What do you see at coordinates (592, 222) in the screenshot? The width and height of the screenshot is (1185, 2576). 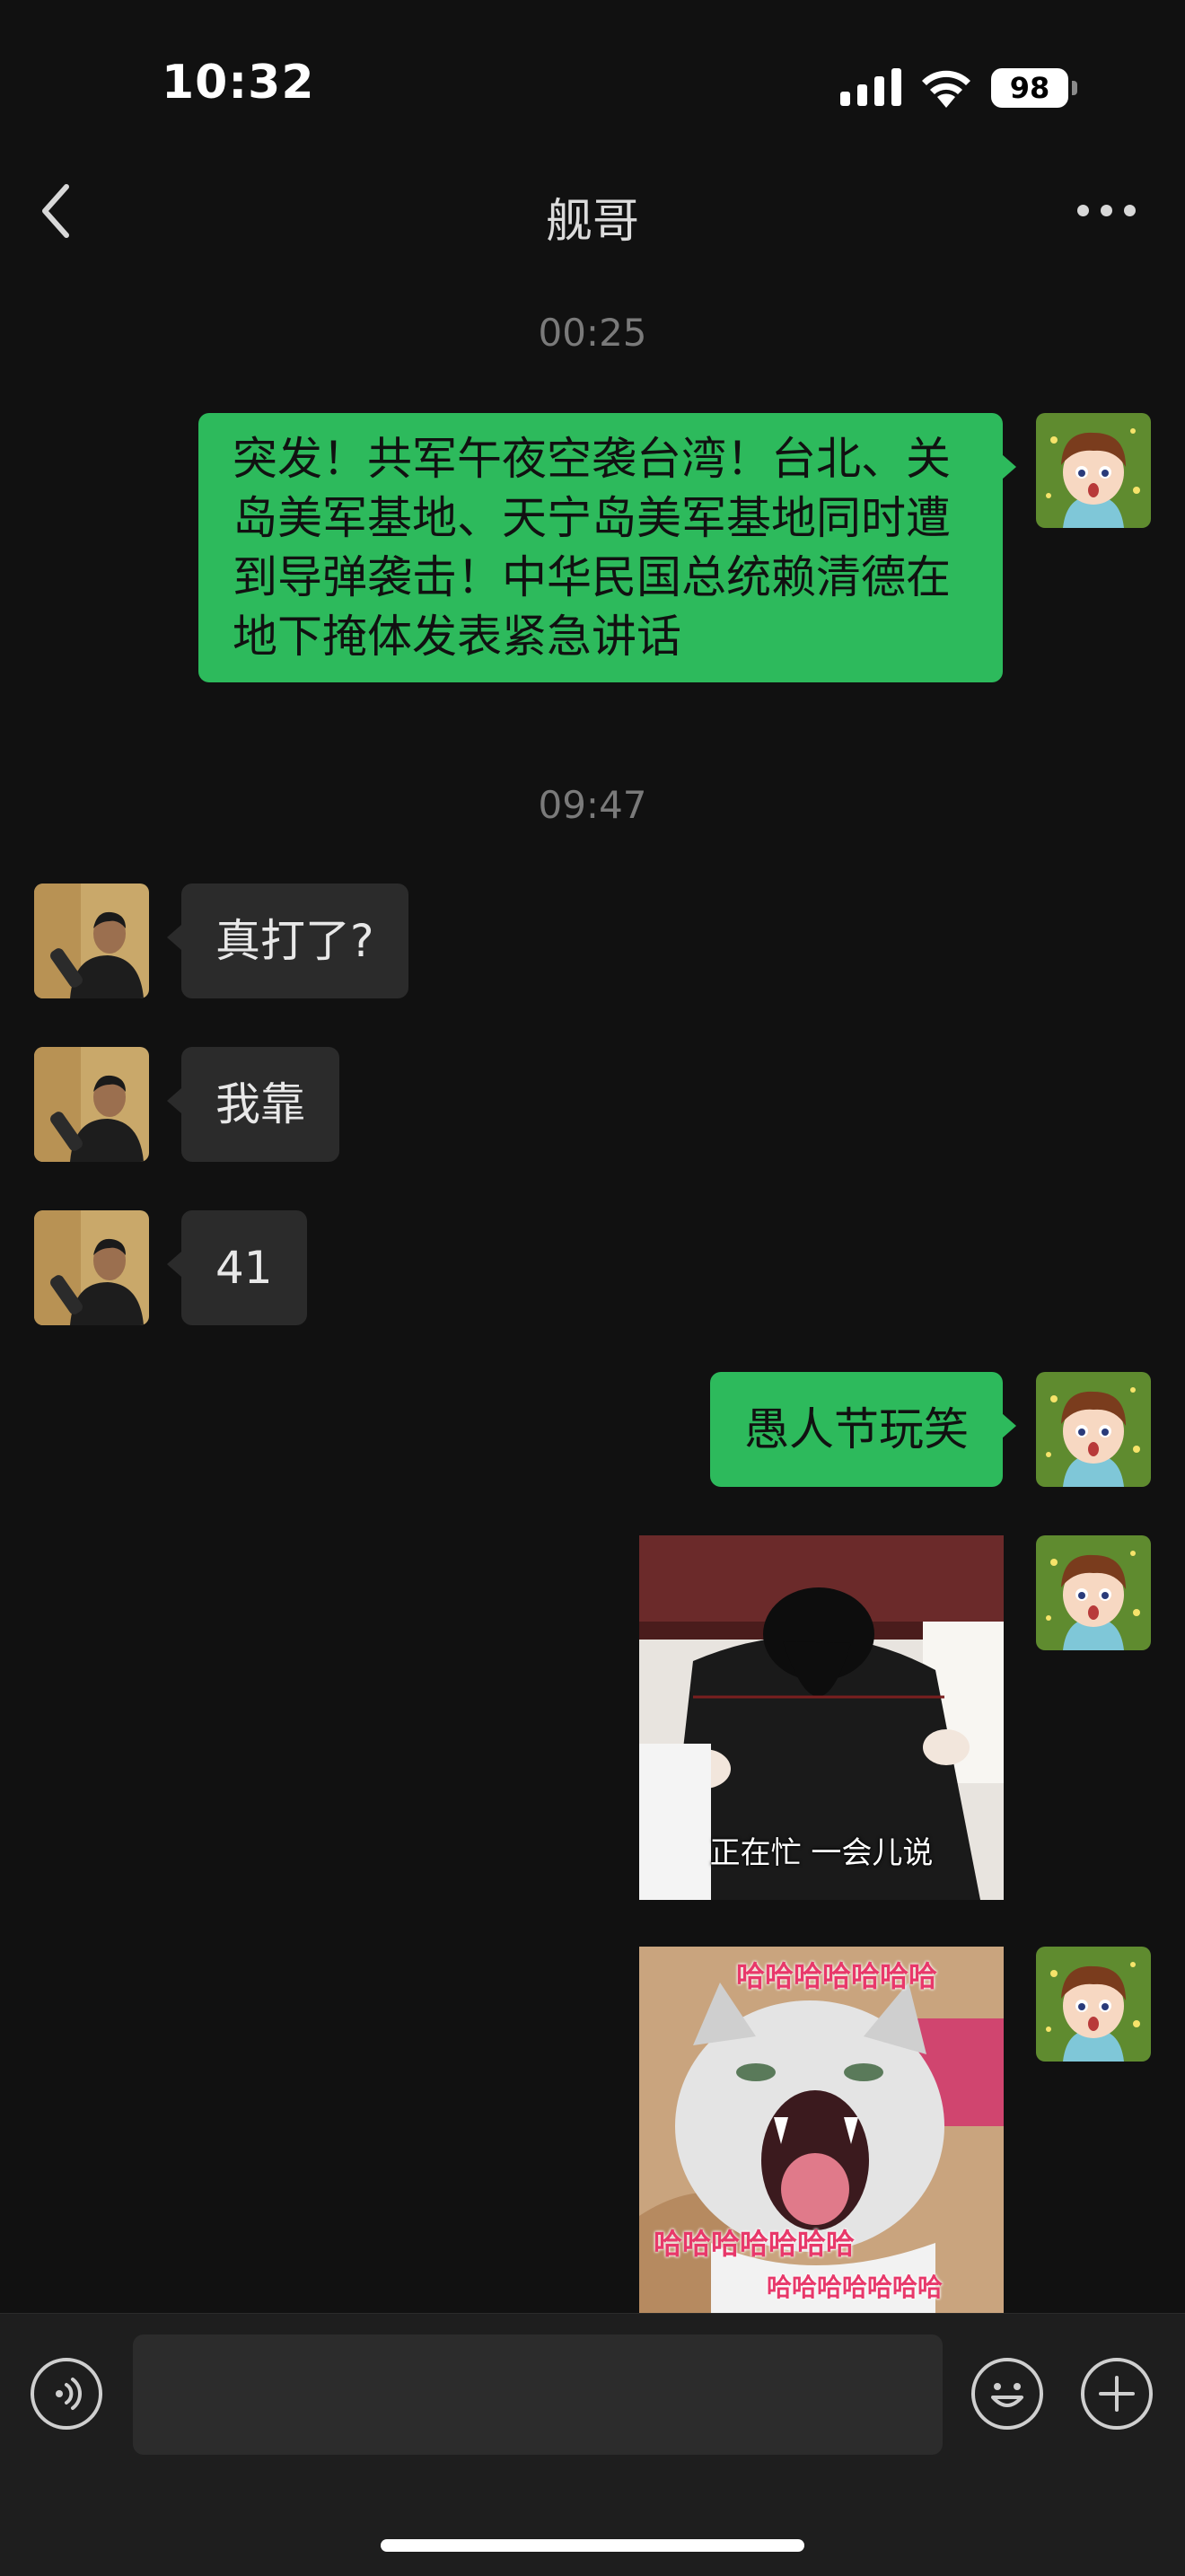 I see `chat-title: 舰哥` at bounding box center [592, 222].